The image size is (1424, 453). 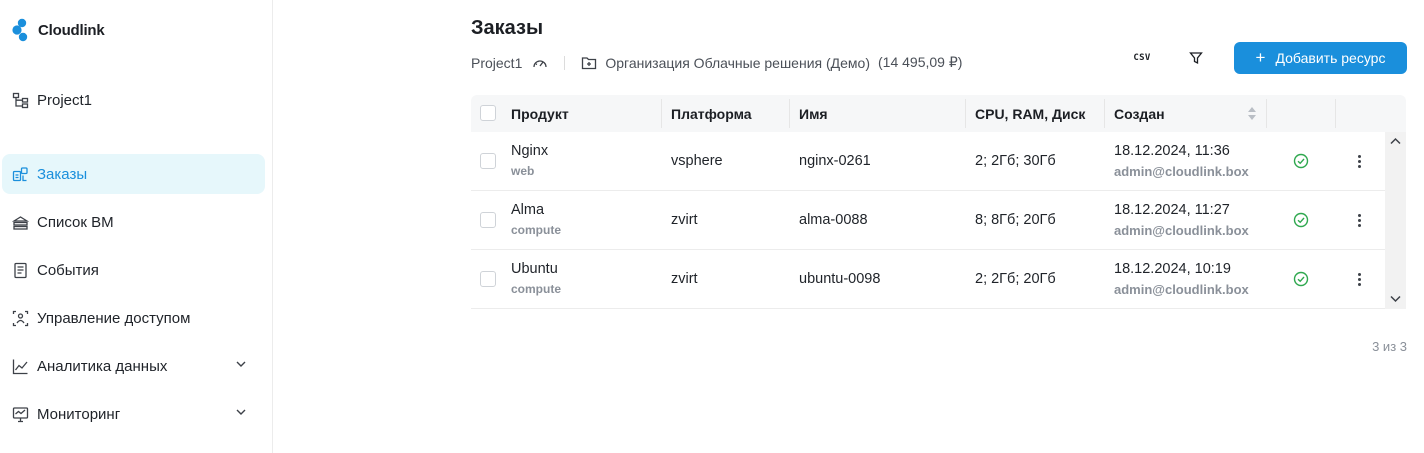 I want to click on orders-icon, so click(x=20, y=174).